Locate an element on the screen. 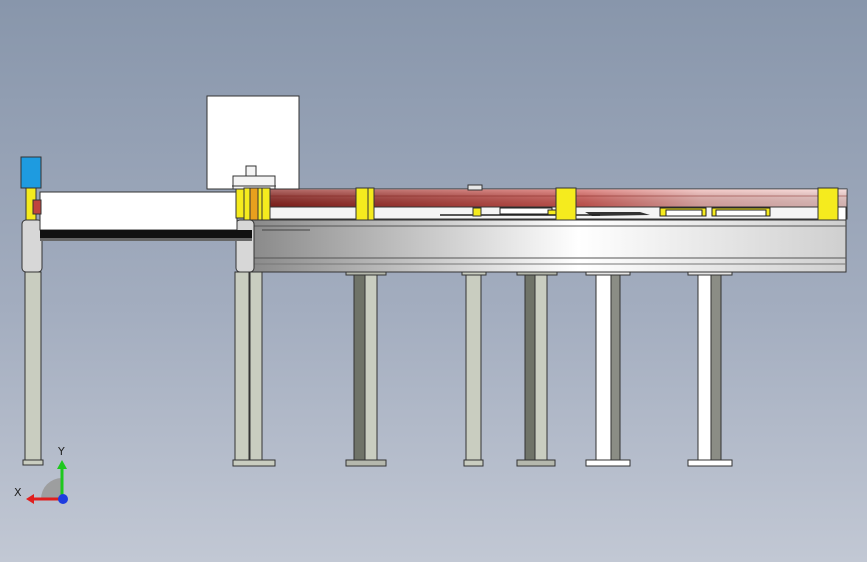 The image size is (867, 562). red-rail is located at coordinates (554, 202).